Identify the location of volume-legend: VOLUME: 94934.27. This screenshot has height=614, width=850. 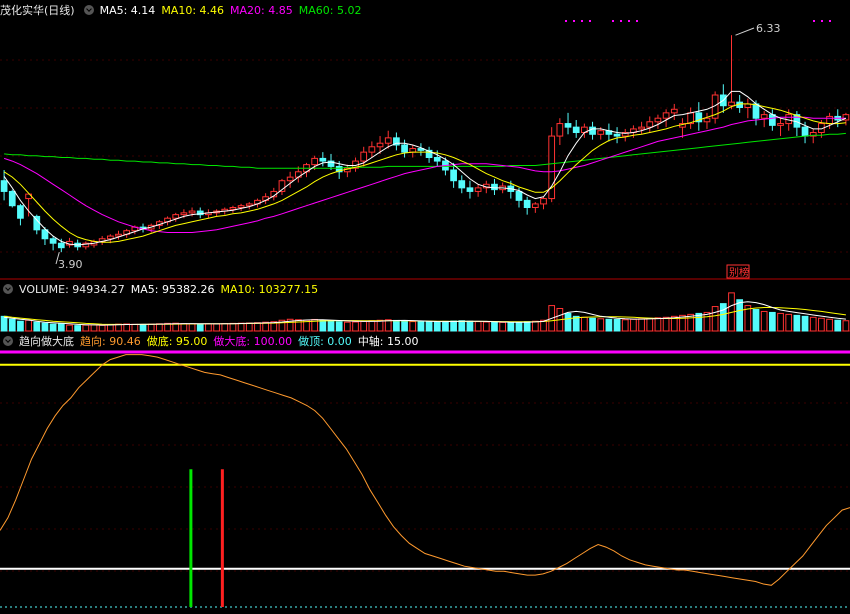
(72, 289).